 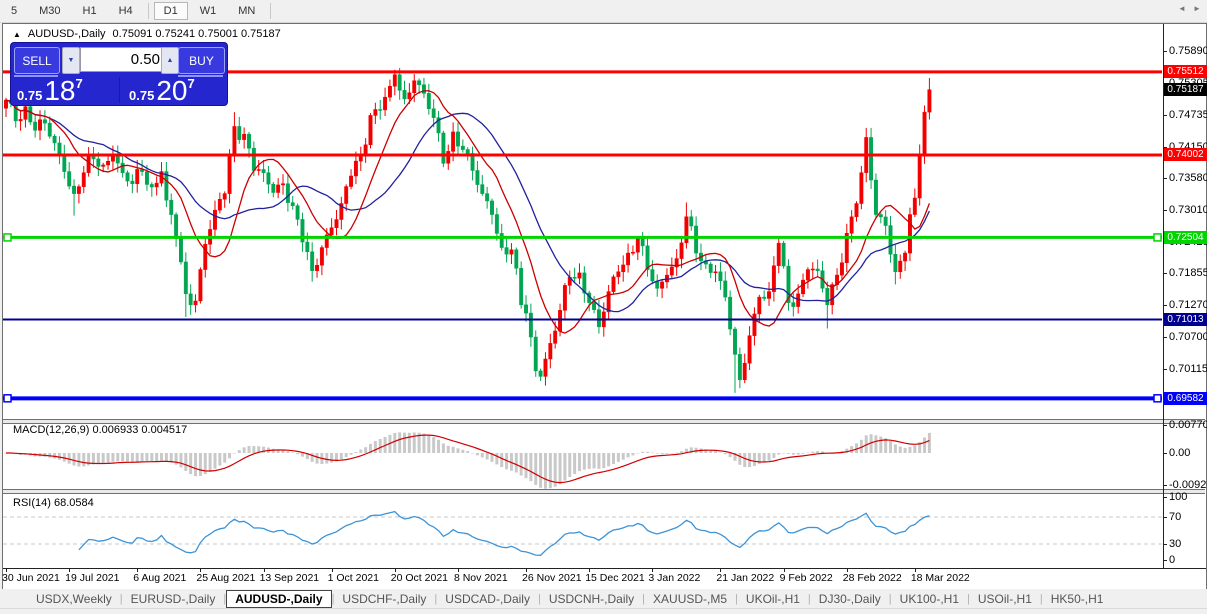 I want to click on price-axis-border, so click(x=1163, y=296).